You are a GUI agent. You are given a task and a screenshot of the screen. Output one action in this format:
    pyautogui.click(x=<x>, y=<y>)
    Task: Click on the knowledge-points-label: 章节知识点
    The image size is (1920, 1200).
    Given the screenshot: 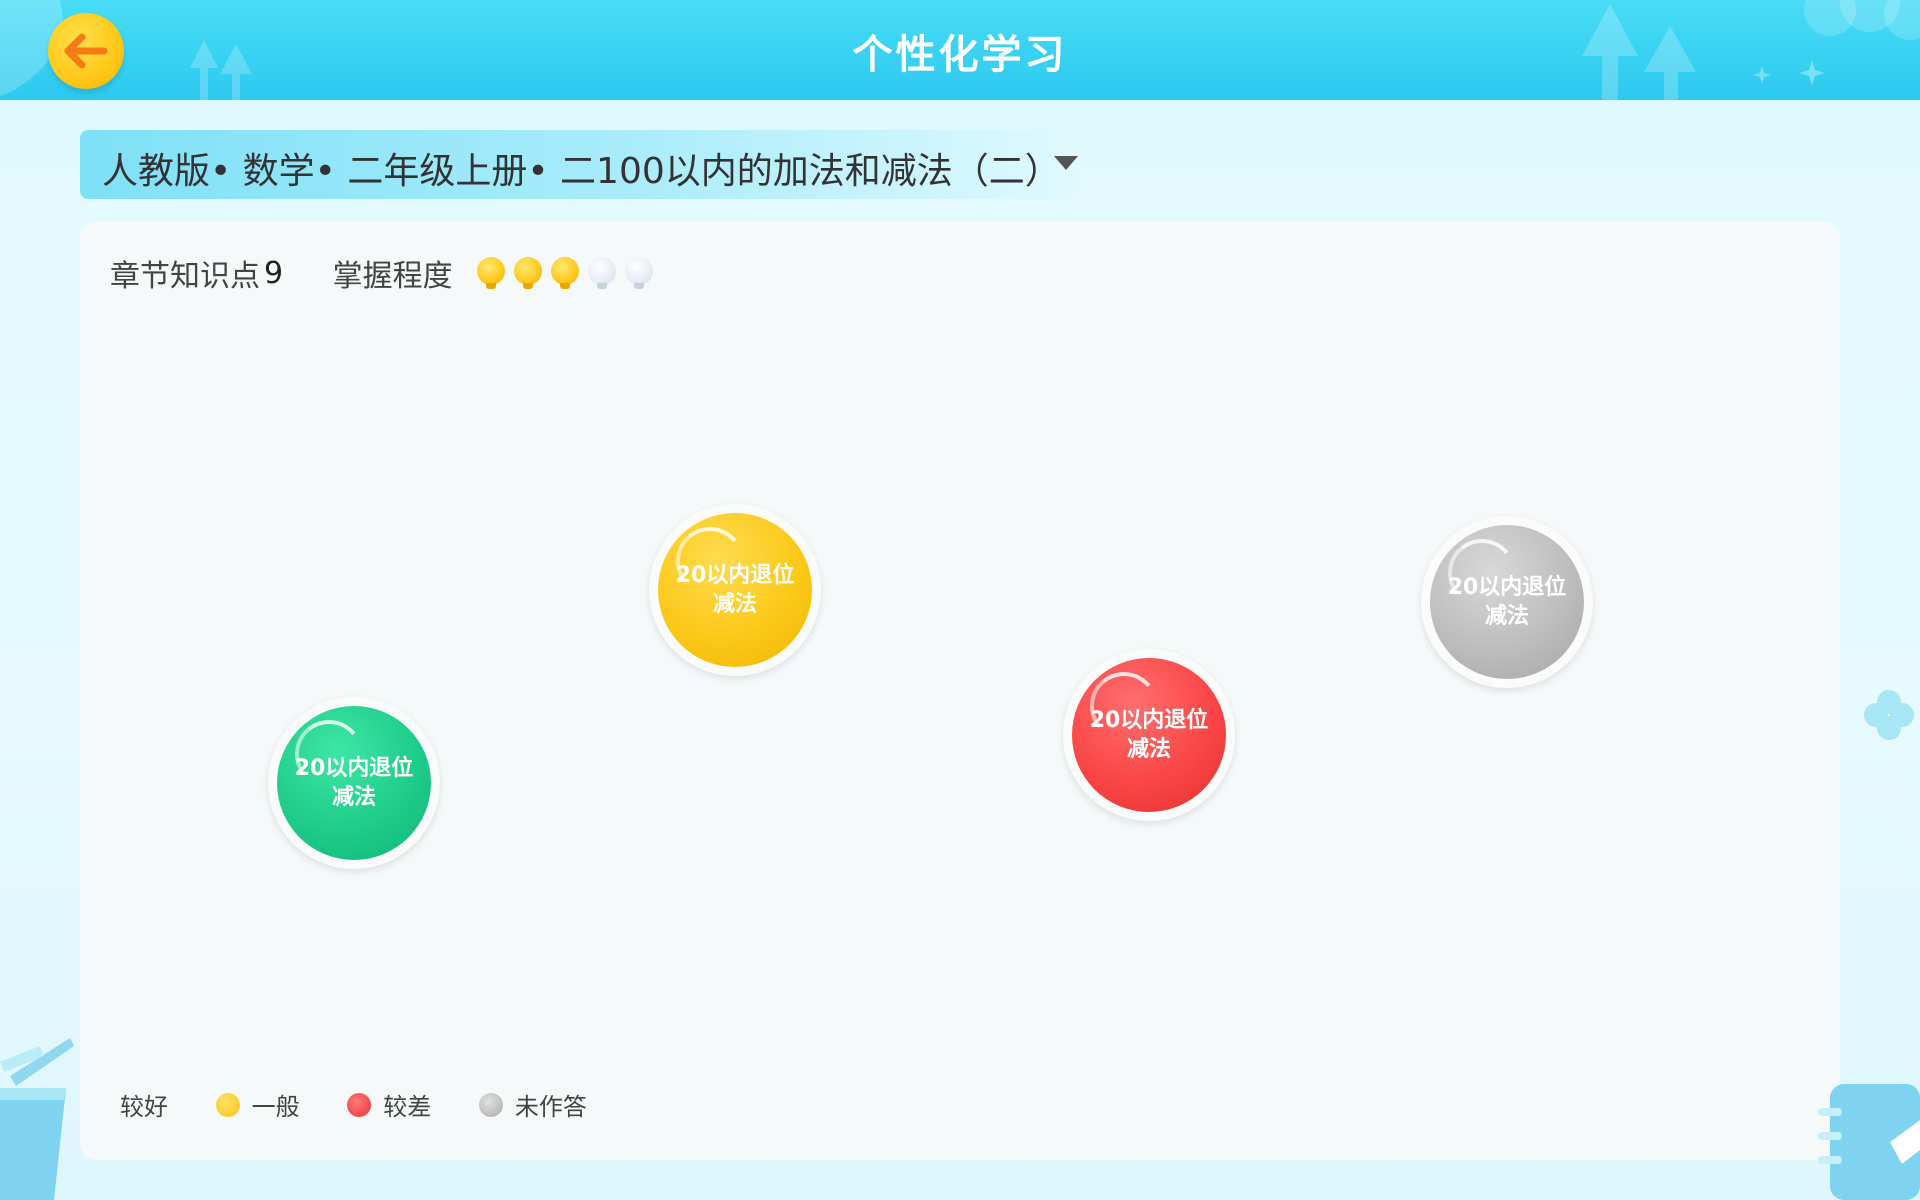 What is the action you would take?
    pyautogui.click(x=185, y=276)
    